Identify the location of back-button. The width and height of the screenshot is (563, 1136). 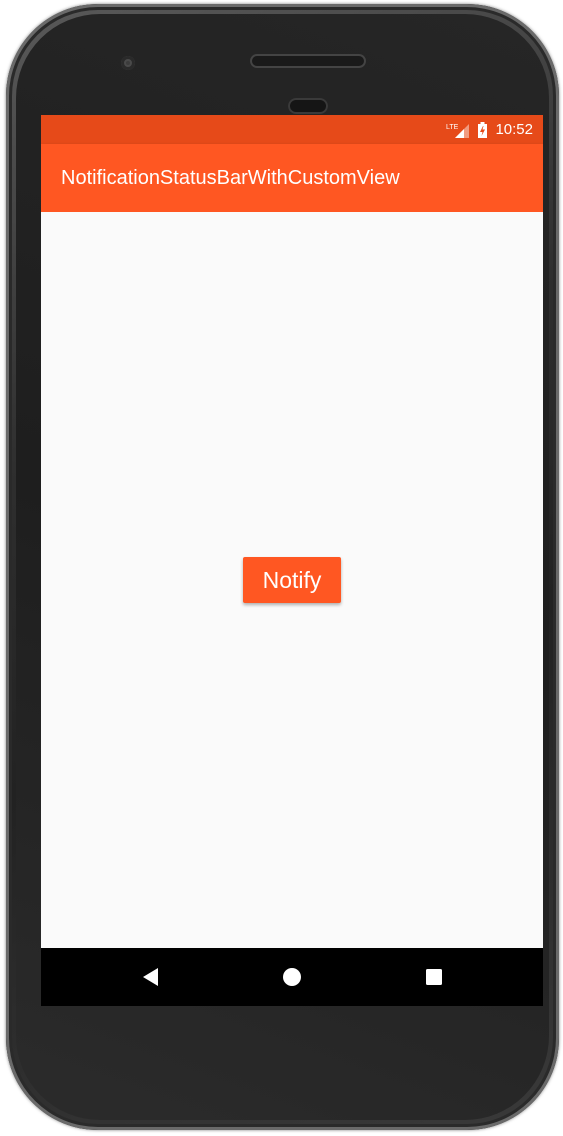
(151, 977).